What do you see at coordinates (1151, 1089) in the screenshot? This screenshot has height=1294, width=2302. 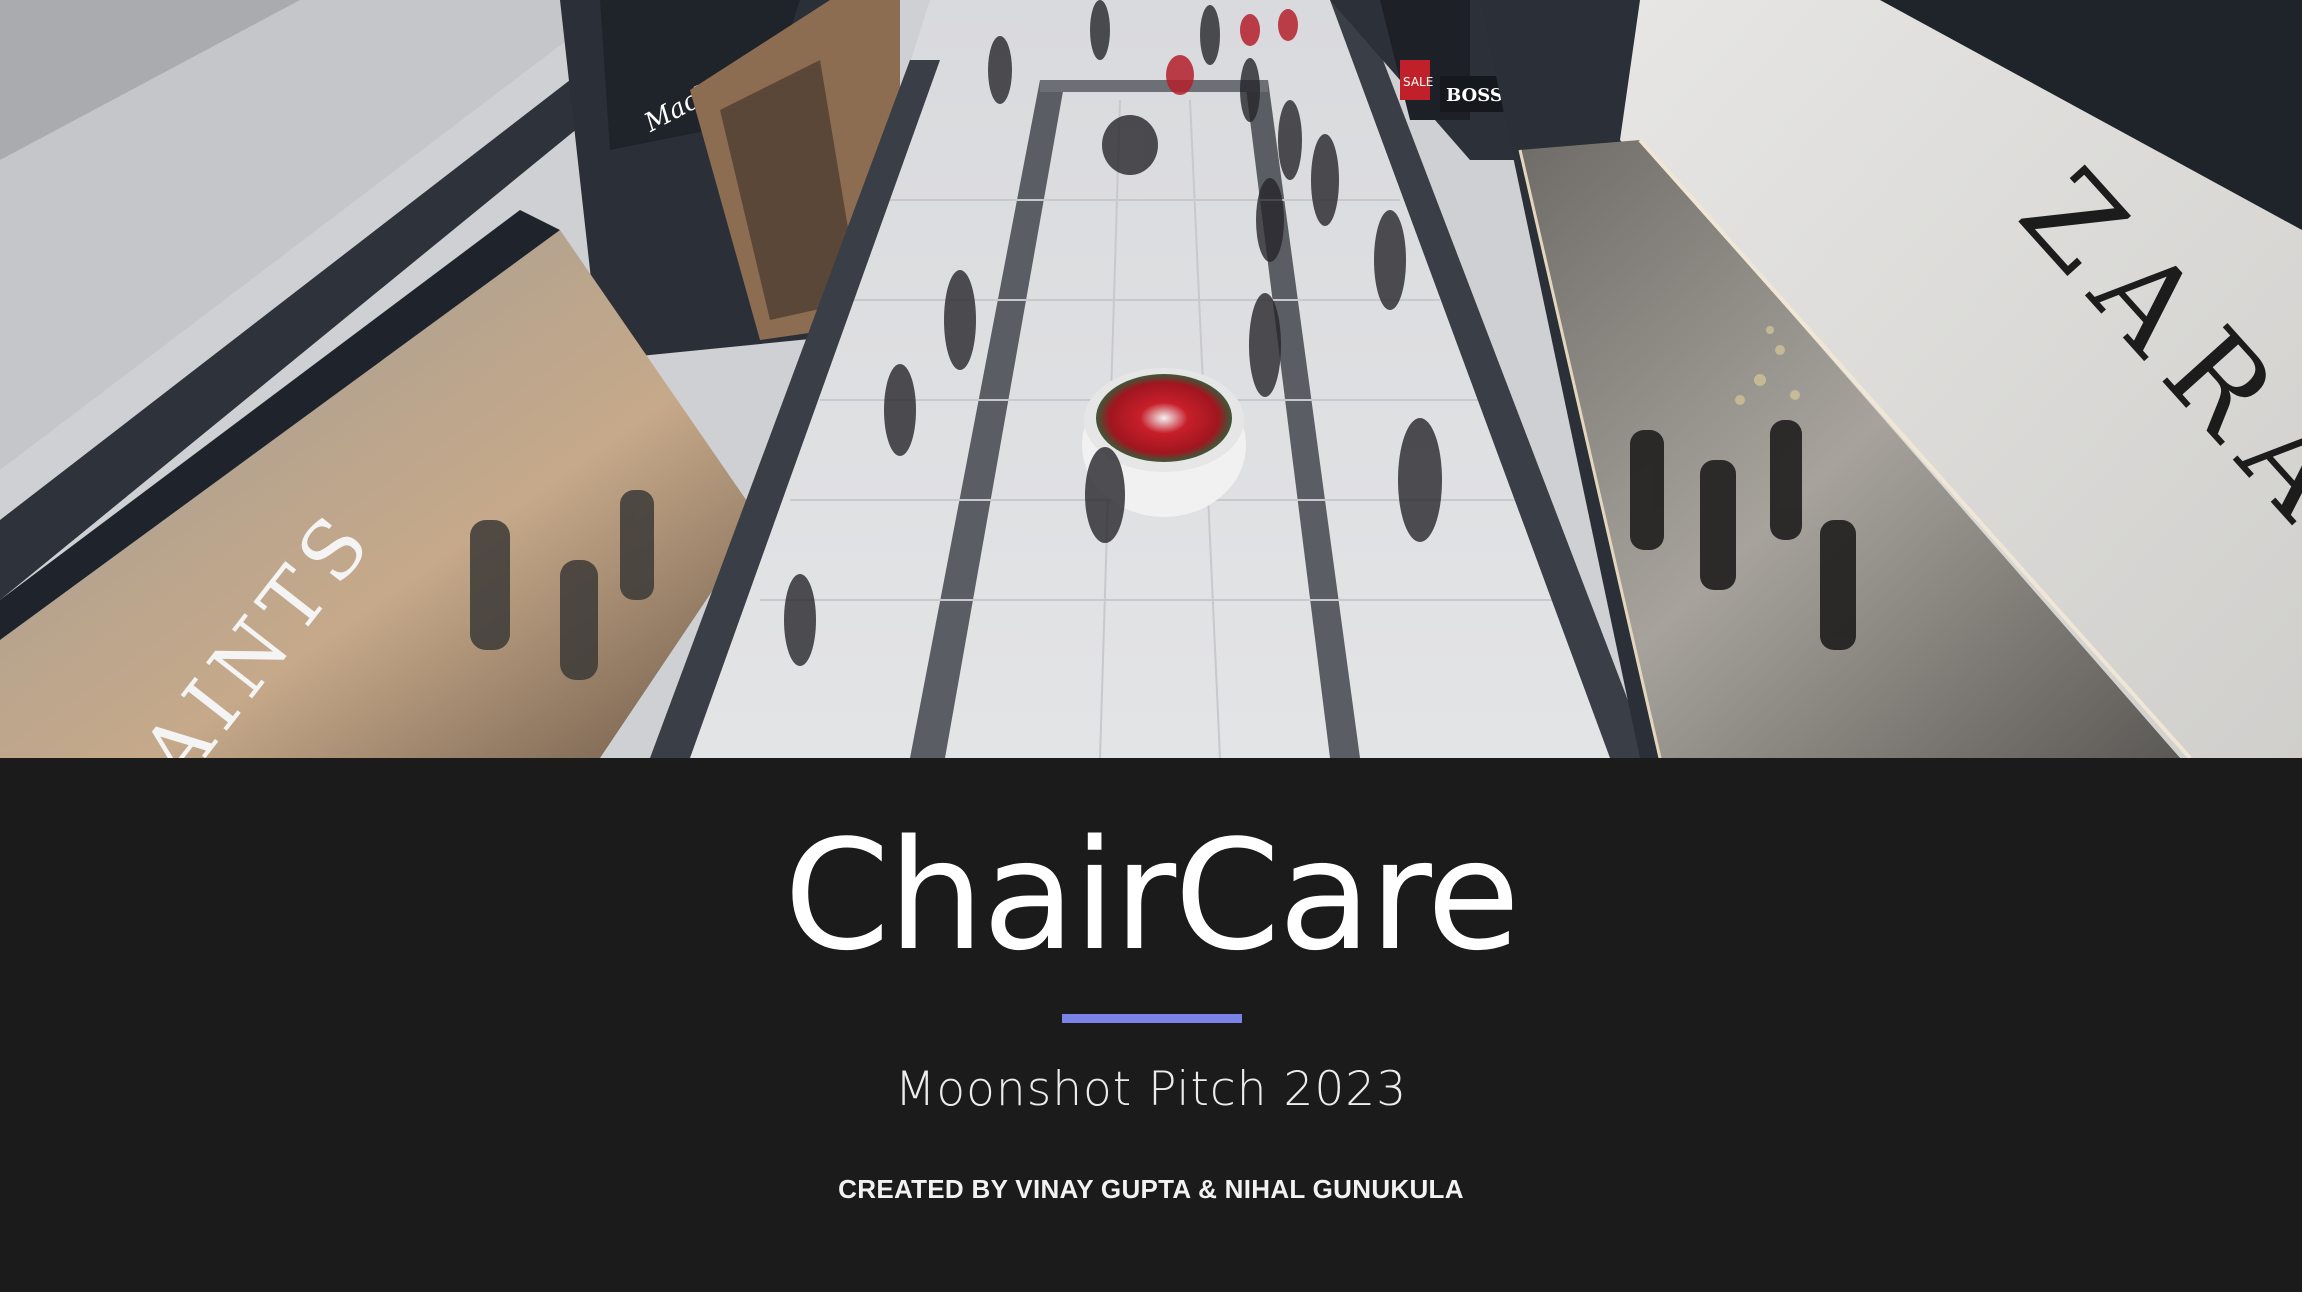 I see `slide-subtitle: Moonshot Pitch 2023` at bounding box center [1151, 1089].